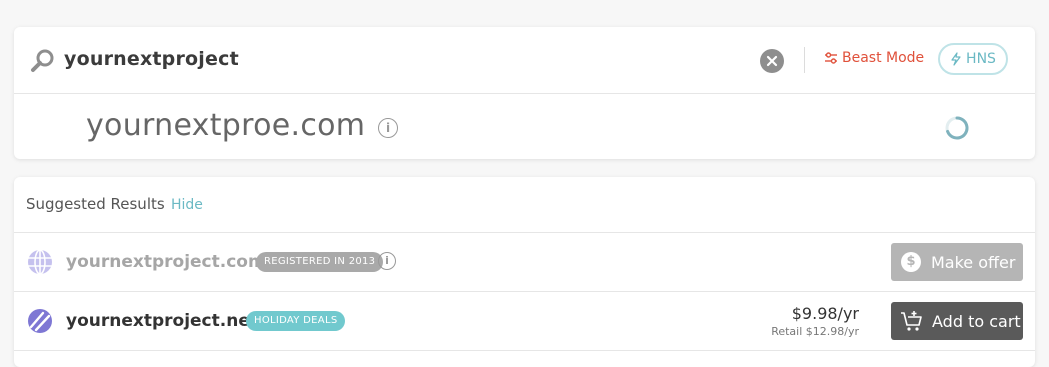  Describe the element at coordinates (226, 125) in the screenshot. I see `checked-domain: yournextproe.com` at that location.